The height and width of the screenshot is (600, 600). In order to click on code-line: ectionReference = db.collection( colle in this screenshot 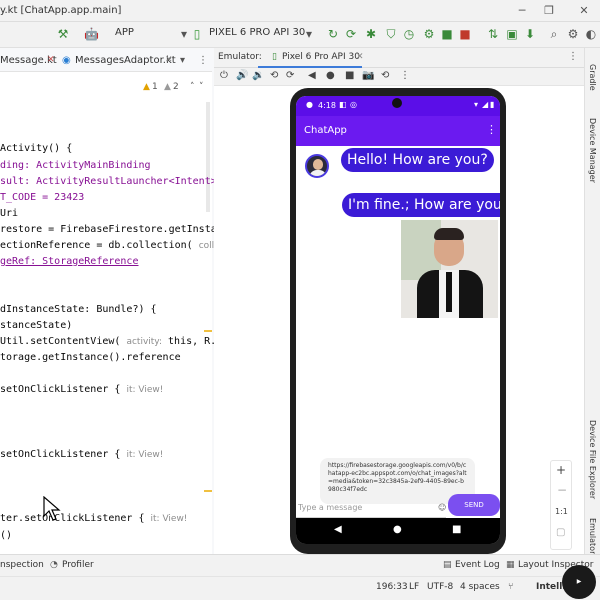, I will do `click(110, 245)`.